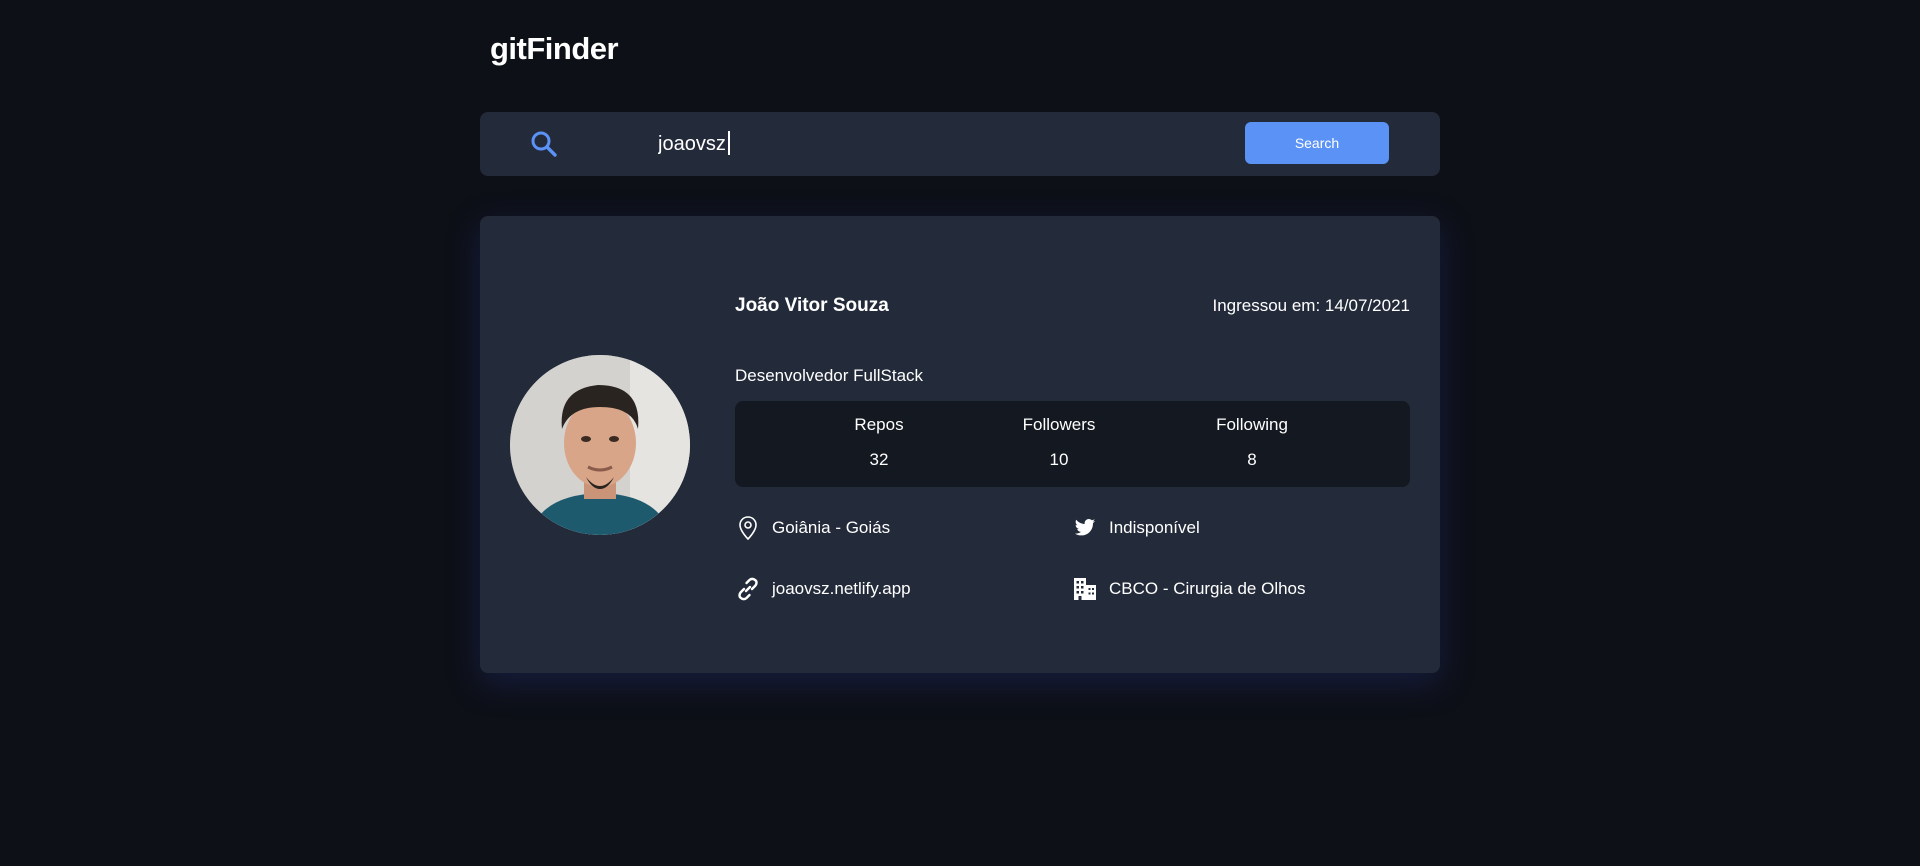 This screenshot has height=866, width=1920. What do you see at coordinates (829, 375) in the screenshot?
I see `user-bio: Desenvolvedor FullStack` at bounding box center [829, 375].